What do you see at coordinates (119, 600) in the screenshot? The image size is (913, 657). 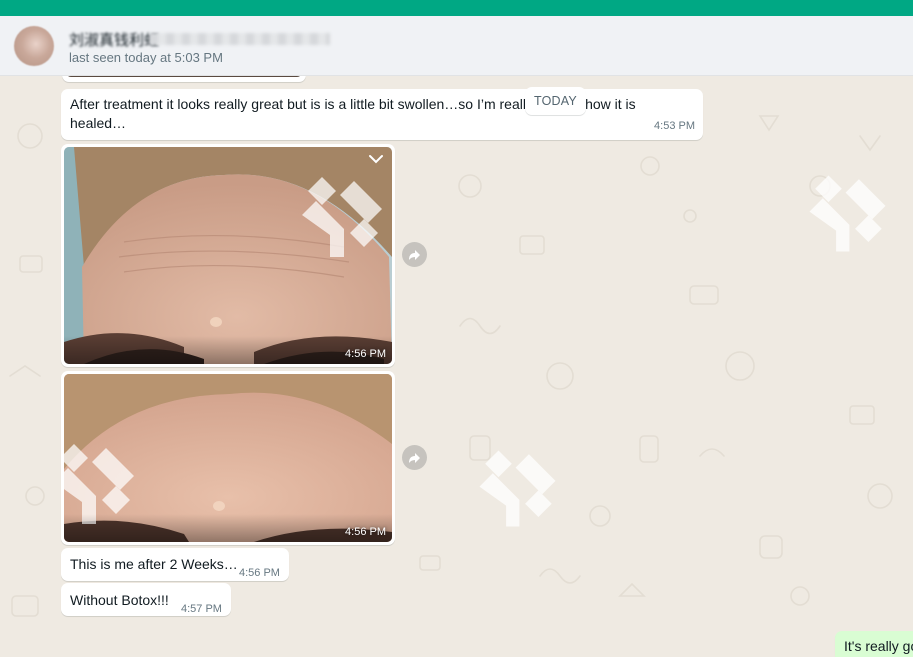 I see `message-text: Without Botox!!!` at bounding box center [119, 600].